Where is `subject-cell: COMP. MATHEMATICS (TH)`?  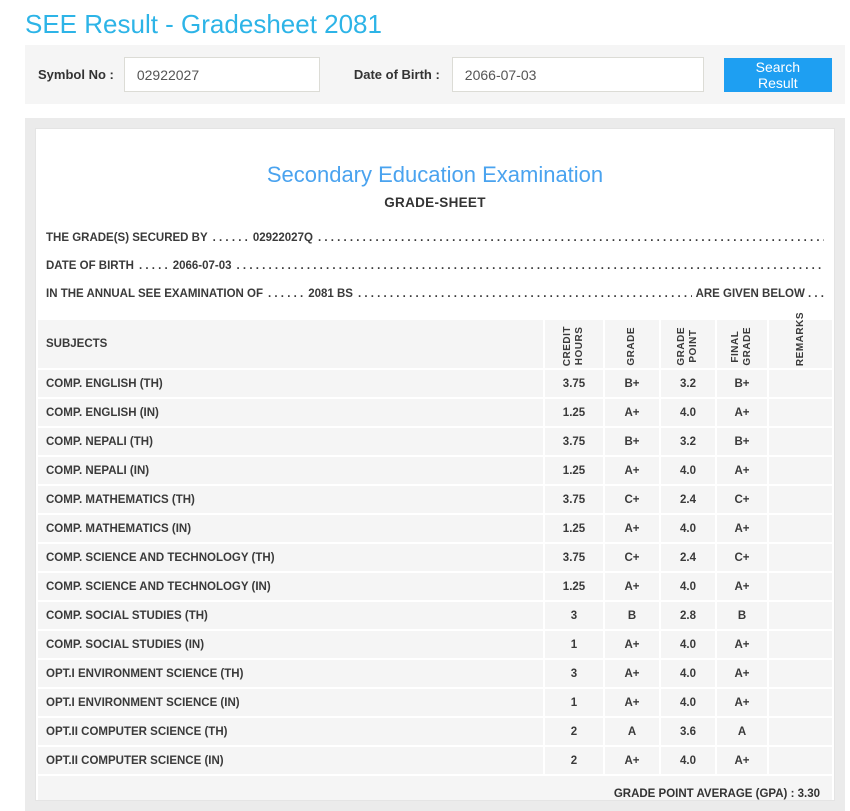
subject-cell: COMP. MATHEMATICS (TH) is located at coordinates (290, 499).